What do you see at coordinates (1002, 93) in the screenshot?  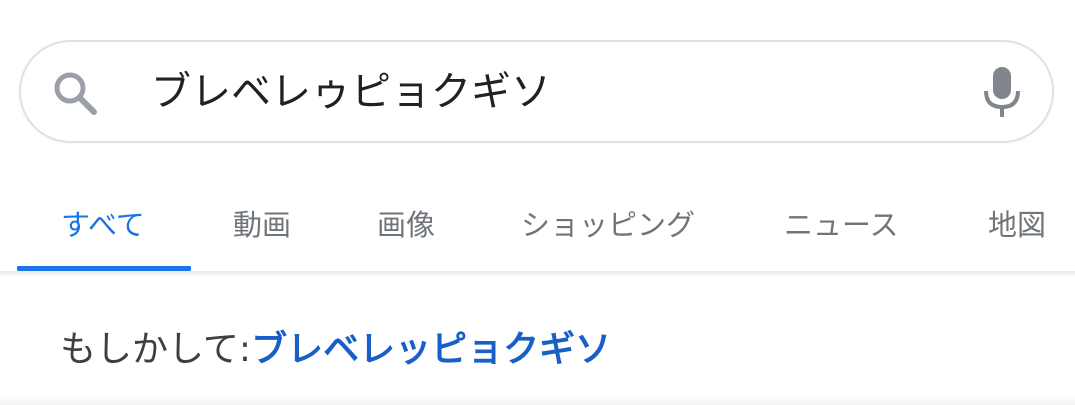 I see `microphone-icon` at bounding box center [1002, 93].